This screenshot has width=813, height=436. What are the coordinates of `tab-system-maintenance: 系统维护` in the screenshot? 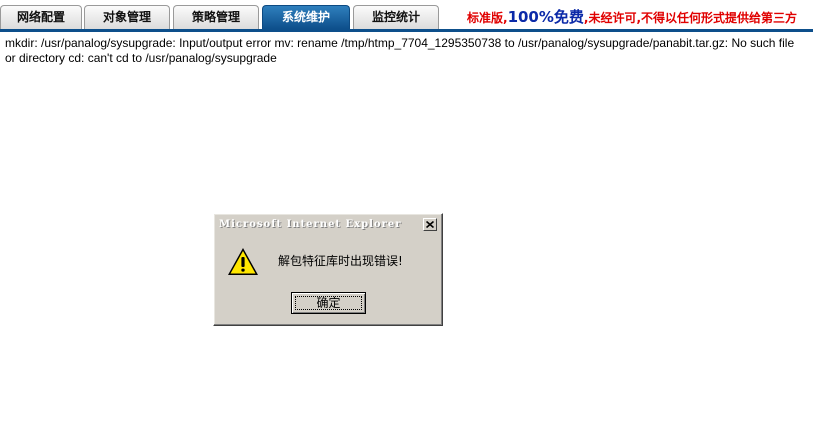 It's located at (306, 17).